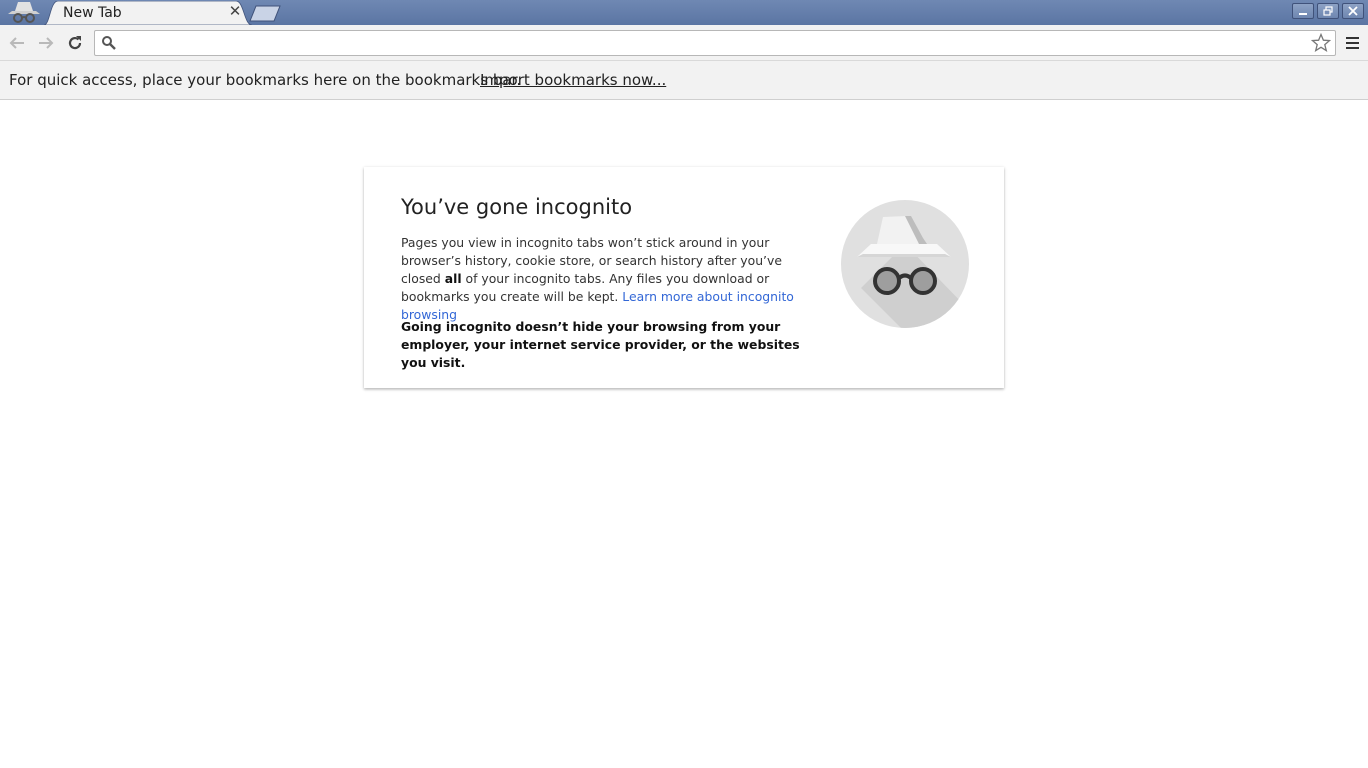 The height and width of the screenshot is (768, 1368). I want to click on restore-icon, so click(1328, 11).